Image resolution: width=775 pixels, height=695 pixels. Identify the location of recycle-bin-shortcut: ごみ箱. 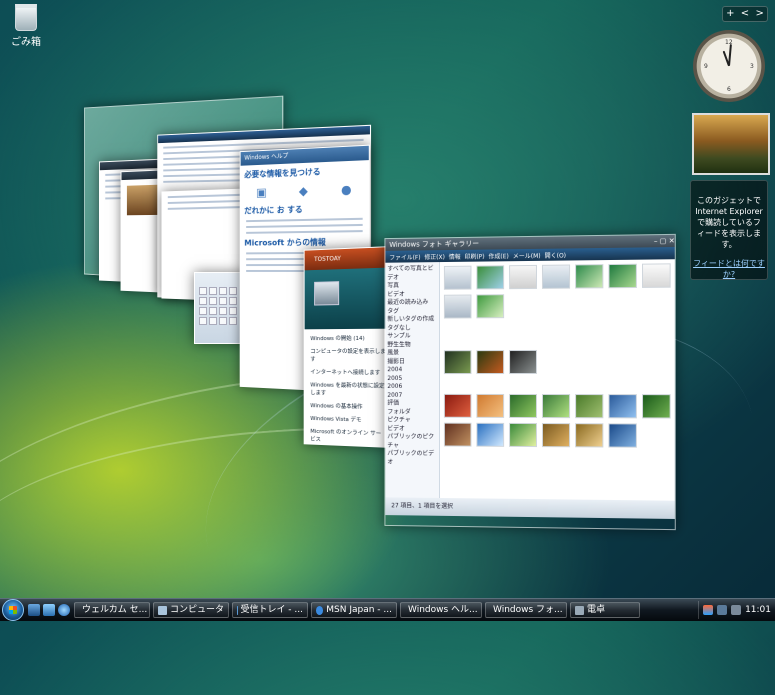
(26, 26).